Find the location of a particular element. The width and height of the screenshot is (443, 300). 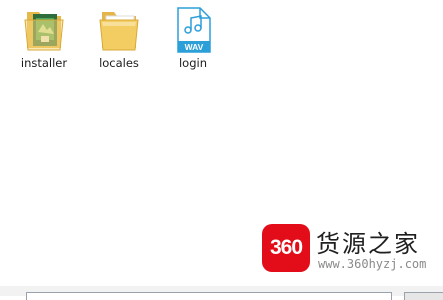

file-item-login: WAV login is located at coordinates (193, 39).